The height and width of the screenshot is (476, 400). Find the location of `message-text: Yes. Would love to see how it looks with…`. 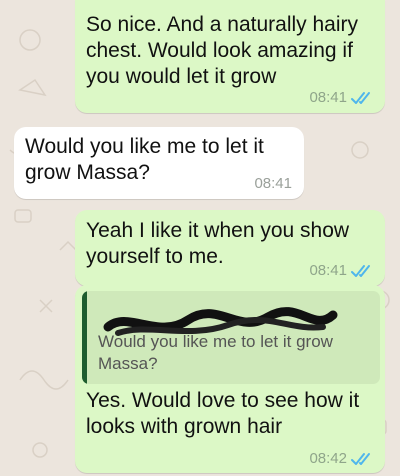

message-text: Yes. Would love to see how it looks with… is located at coordinates (223, 413).